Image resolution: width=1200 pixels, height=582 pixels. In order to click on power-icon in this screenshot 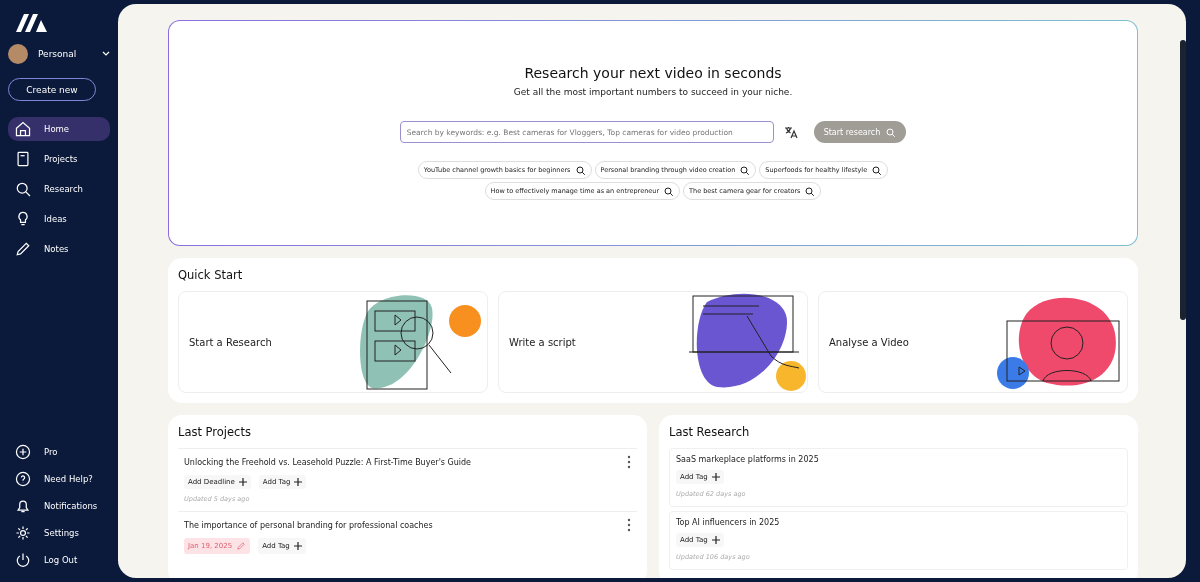, I will do `click(23, 560)`.